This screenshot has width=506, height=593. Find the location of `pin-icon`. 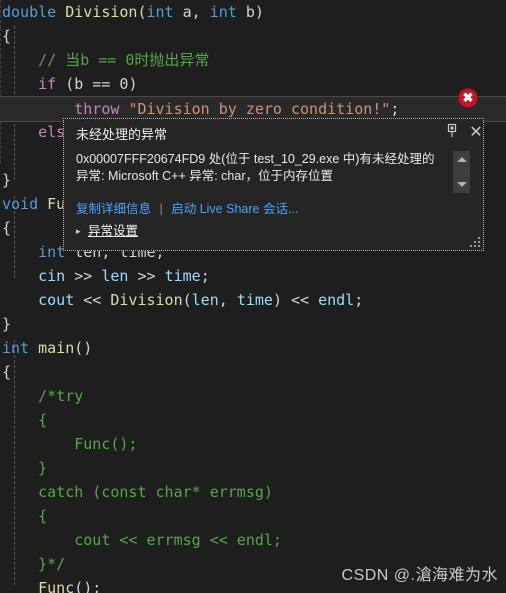

pin-icon is located at coordinates (452, 133).